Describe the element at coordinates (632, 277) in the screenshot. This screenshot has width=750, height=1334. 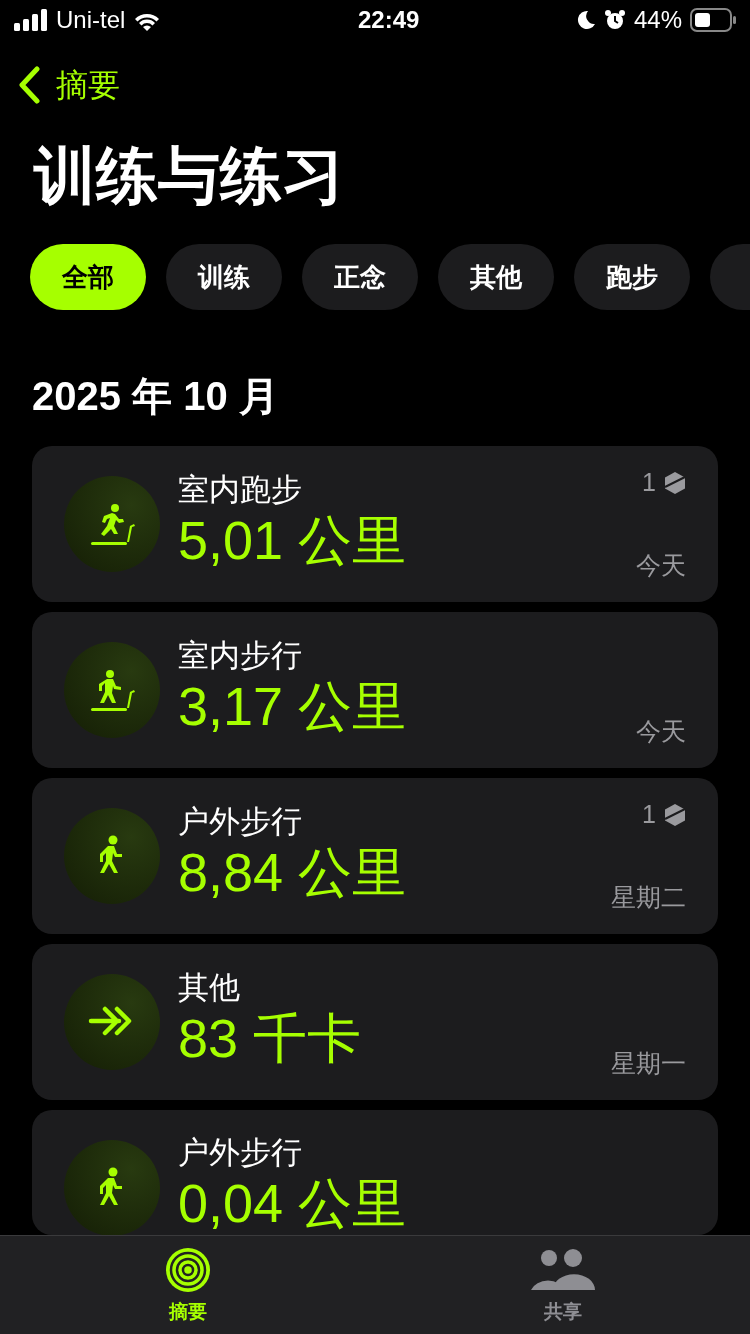
I see `filter-chip: 跑步` at that location.